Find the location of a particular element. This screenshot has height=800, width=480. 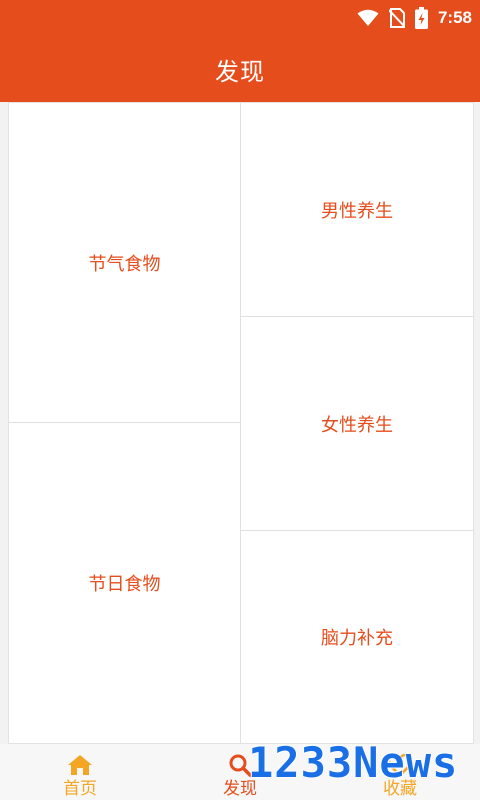

wifi-icon is located at coordinates (368, 18).